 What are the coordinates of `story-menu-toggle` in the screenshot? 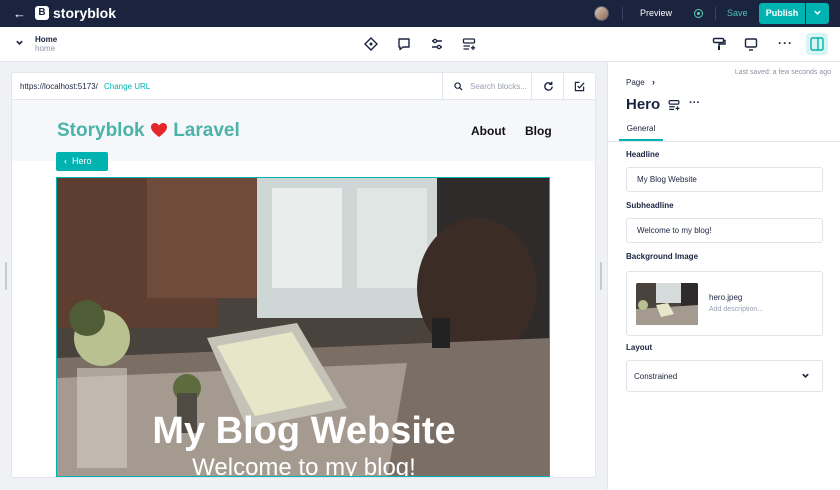 It's located at (19, 44).